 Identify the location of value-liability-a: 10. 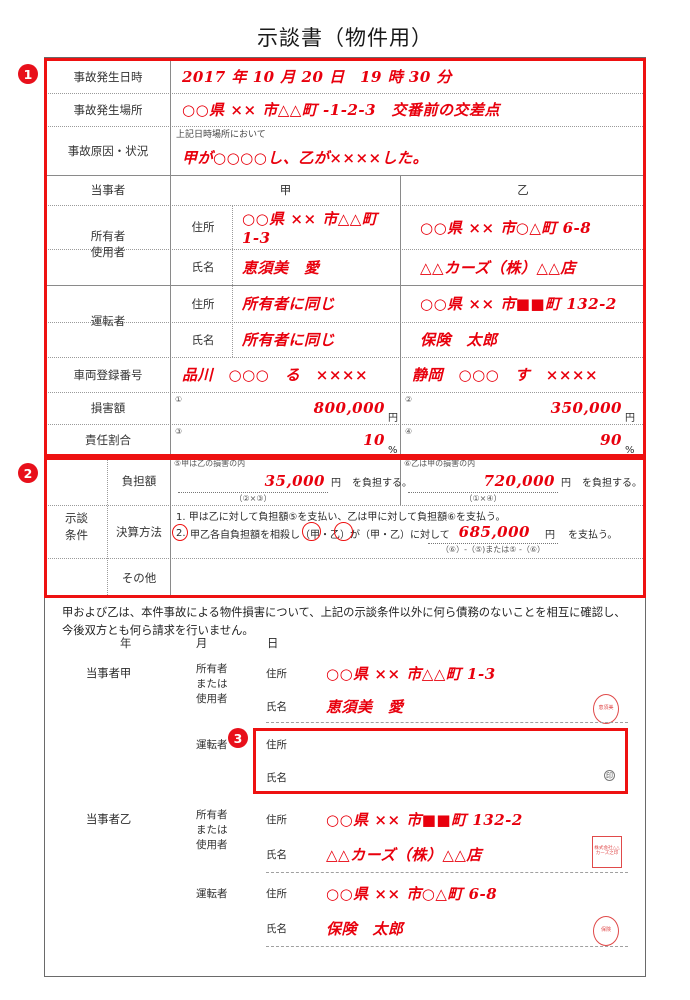
(312, 440).